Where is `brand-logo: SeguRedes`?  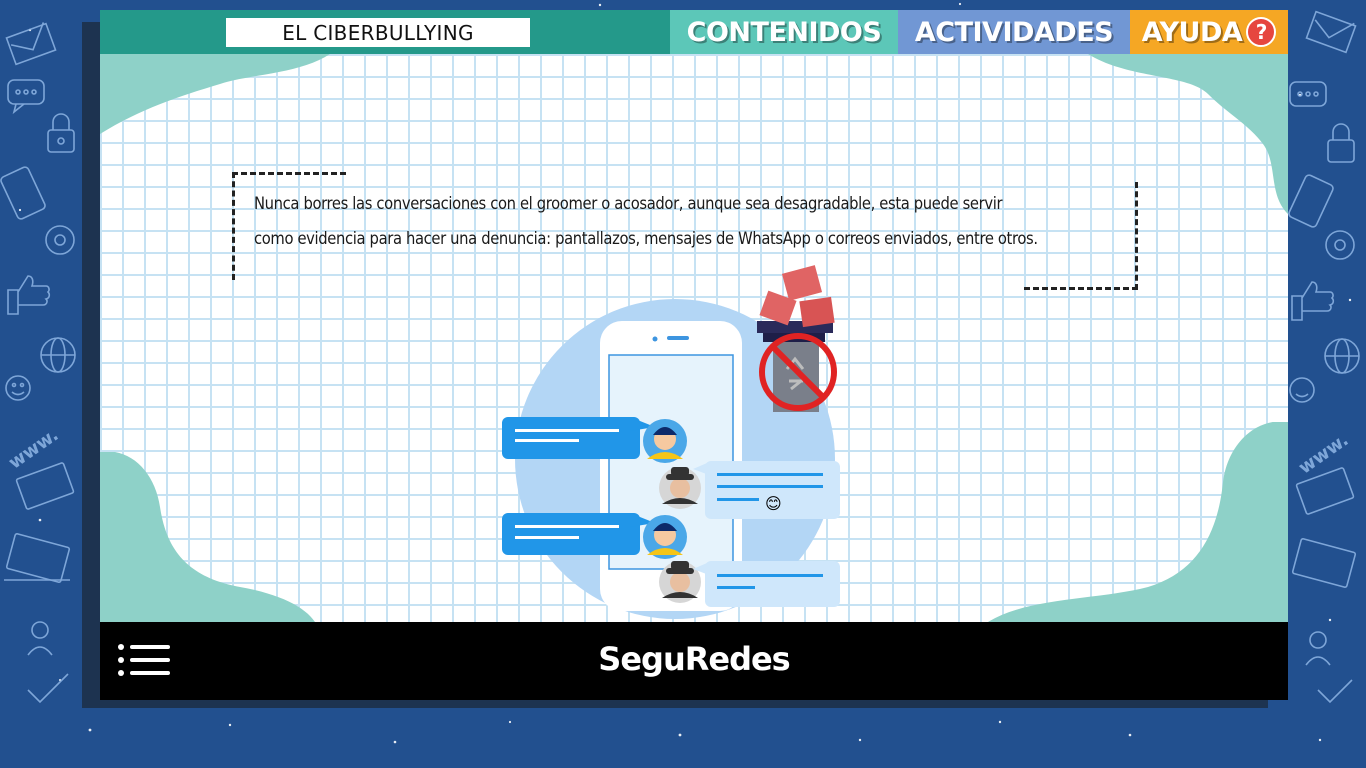
brand-logo: SeguRedes is located at coordinates (694, 659).